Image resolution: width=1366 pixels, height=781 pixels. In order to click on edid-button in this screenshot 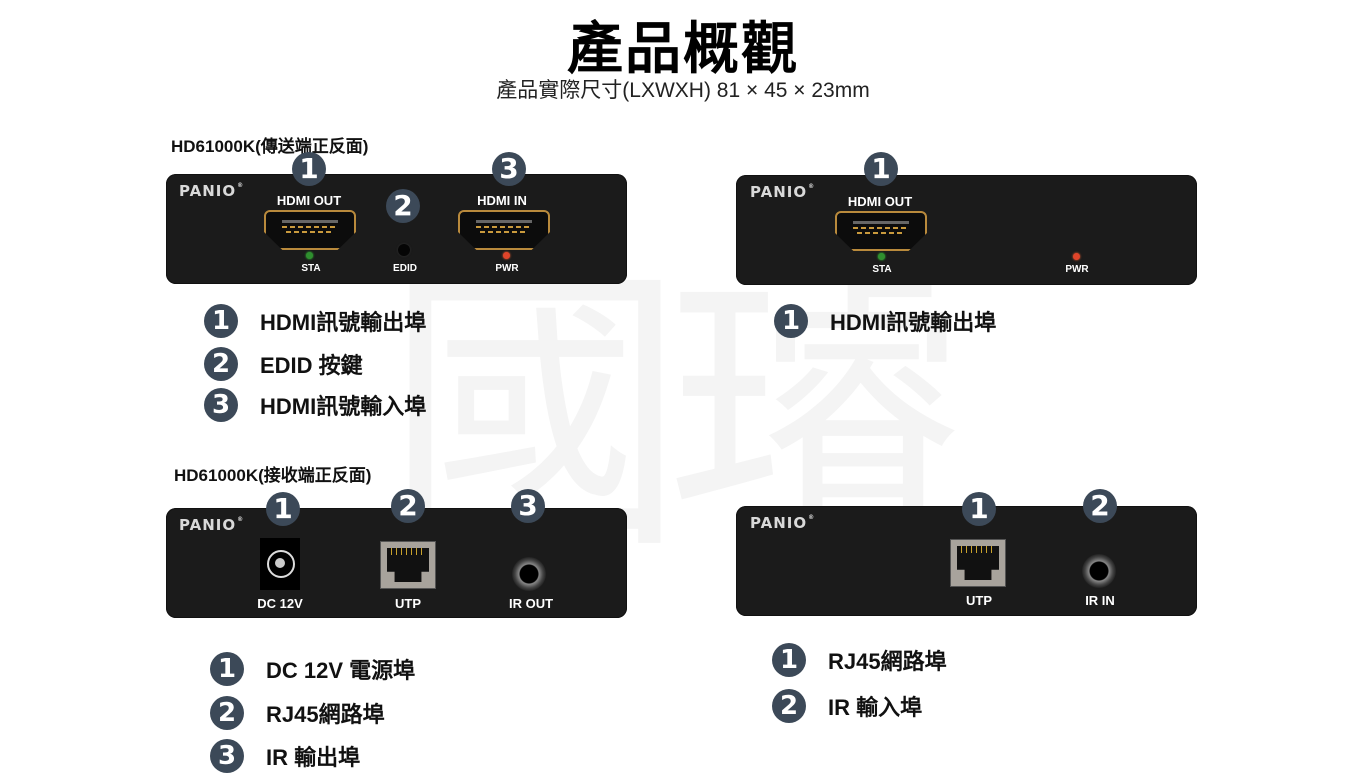, I will do `click(404, 250)`.